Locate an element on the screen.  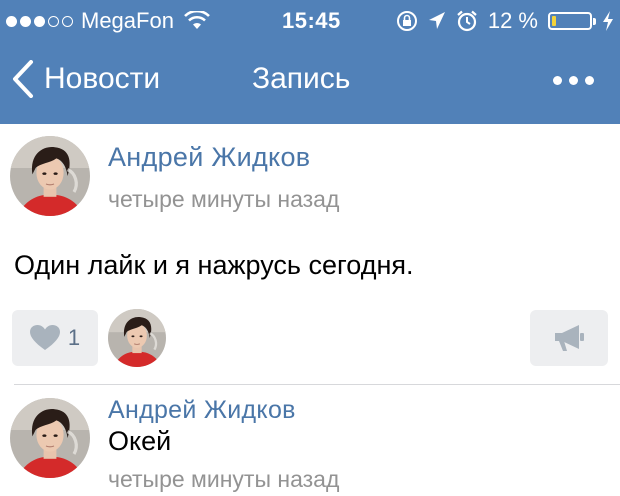
post-time: четыре минуты назад is located at coordinates (224, 199).